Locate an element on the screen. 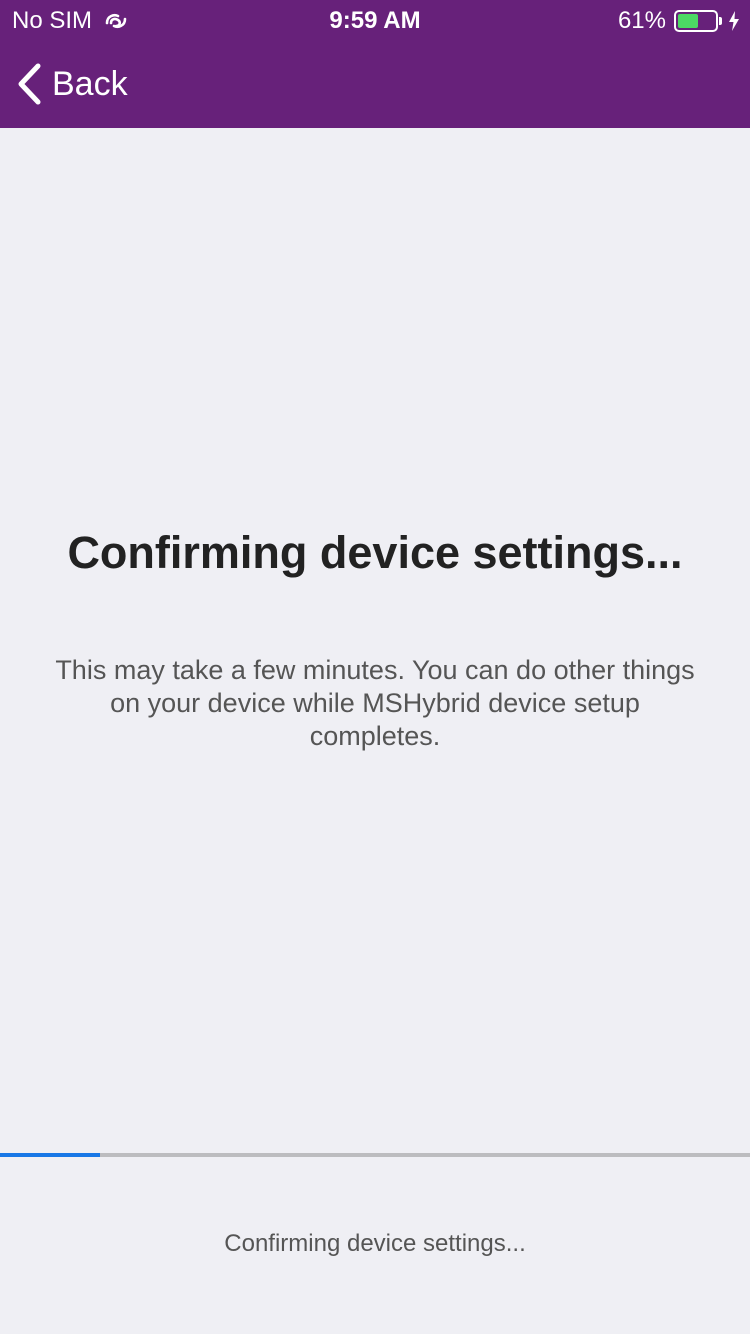 This screenshot has width=750, height=1334. chevron-left-icon is located at coordinates (29, 84).